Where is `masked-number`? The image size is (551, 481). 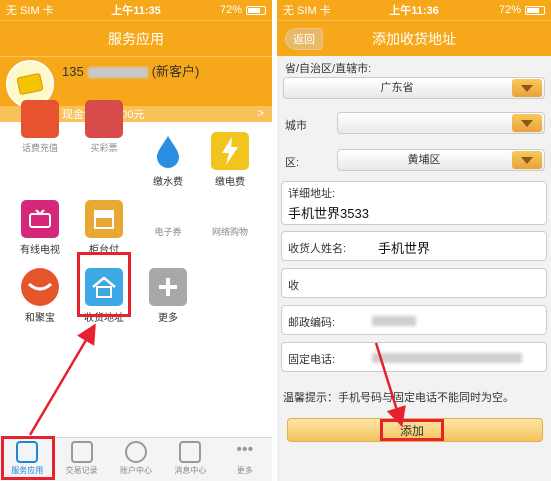 masked-number is located at coordinates (117, 73).